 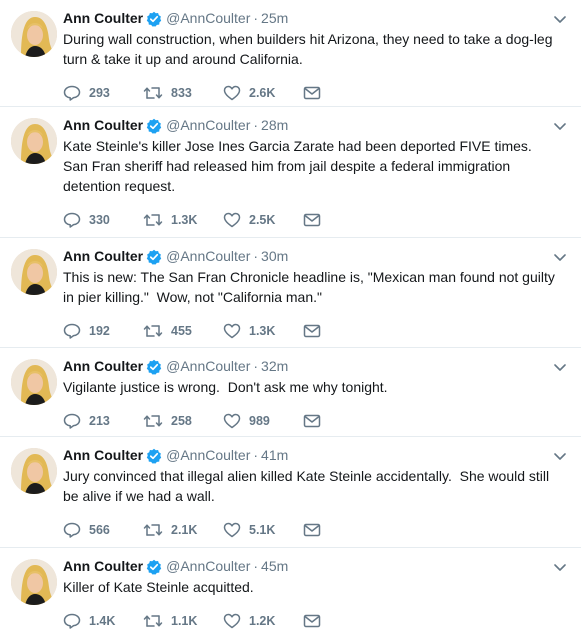 I want to click on like-count: 1.3K, so click(x=262, y=331).